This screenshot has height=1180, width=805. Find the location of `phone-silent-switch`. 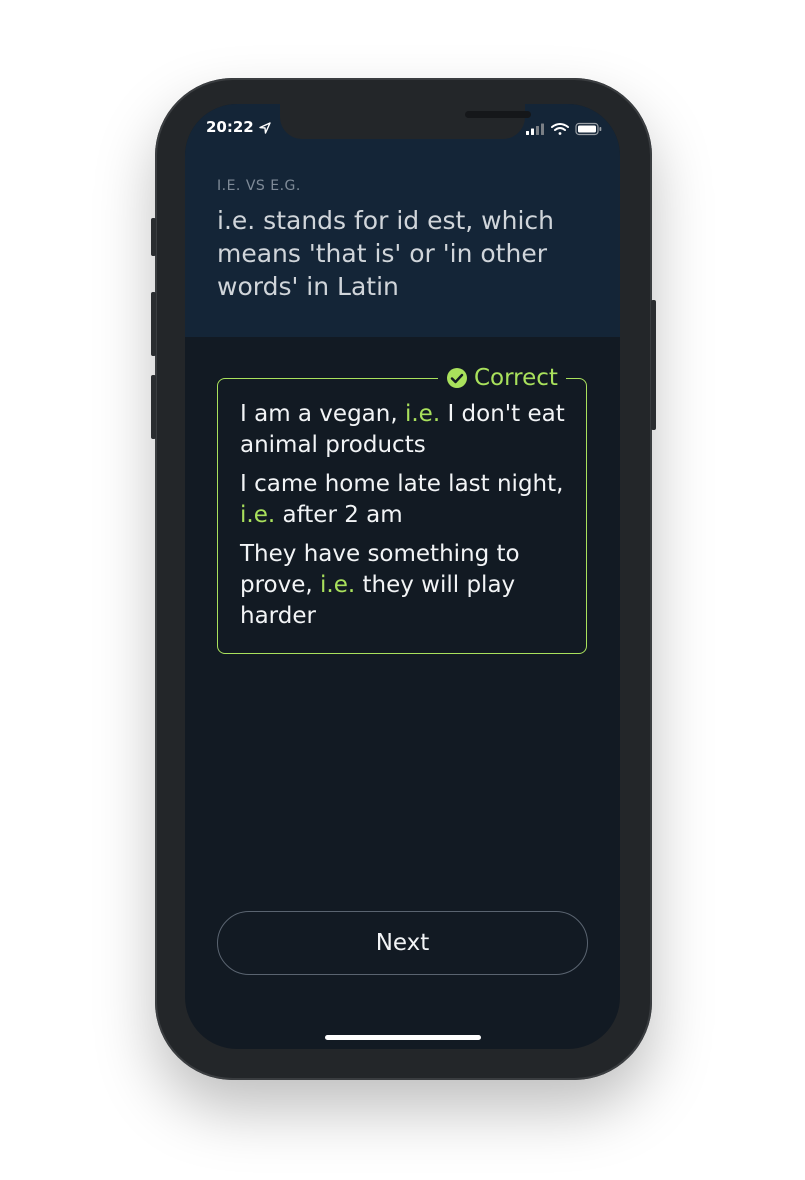

phone-silent-switch is located at coordinates (153, 237).